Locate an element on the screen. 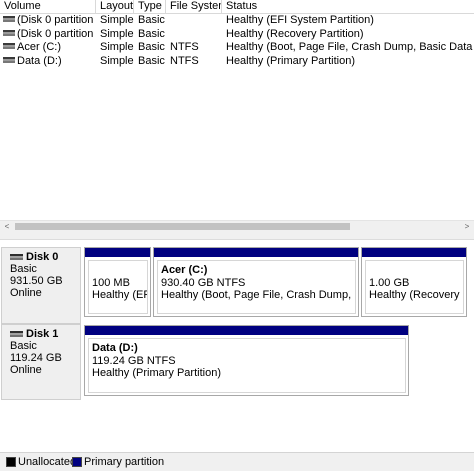 This screenshot has height=471, width=474. volume-name-cell: (Disk 0 partition 4) is located at coordinates (48, 35).